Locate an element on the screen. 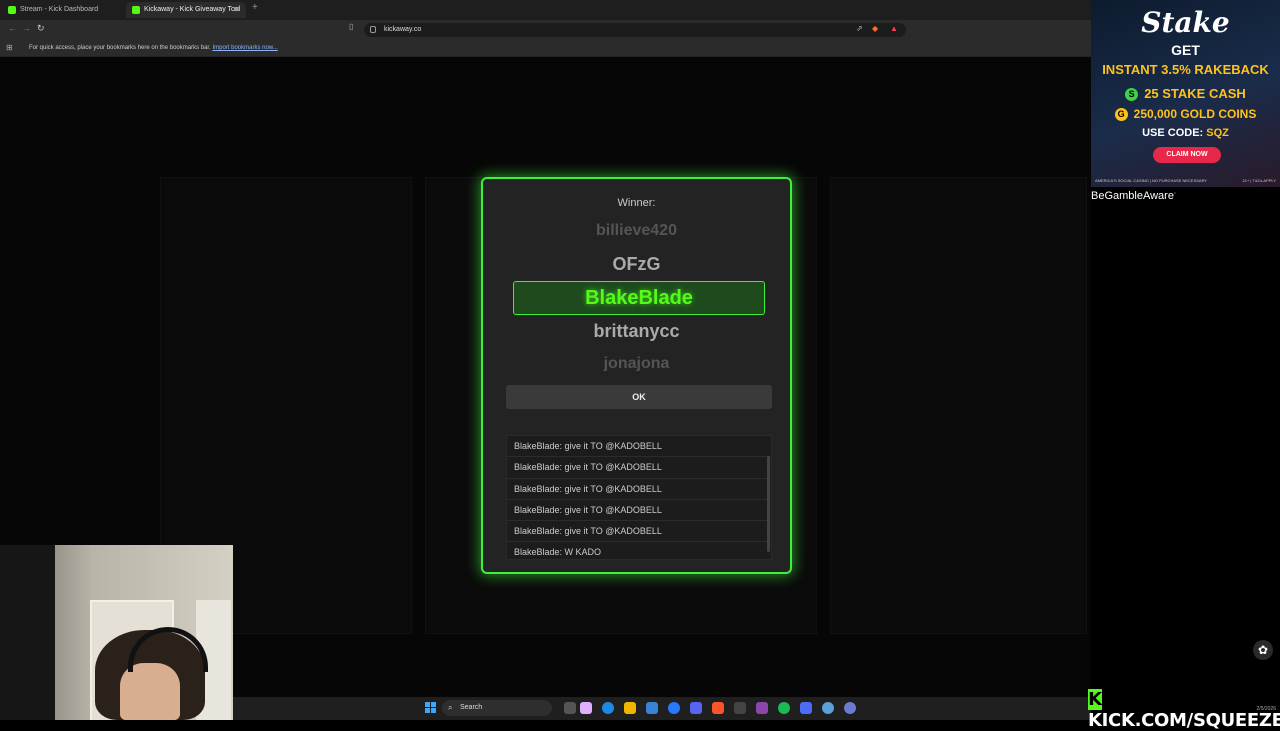 Image resolution: width=1280 pixels, height=731 pixels. ad-rakeback-text: INSTANT 3.5% RAKEBACK is located at coordinates (1185, 69).